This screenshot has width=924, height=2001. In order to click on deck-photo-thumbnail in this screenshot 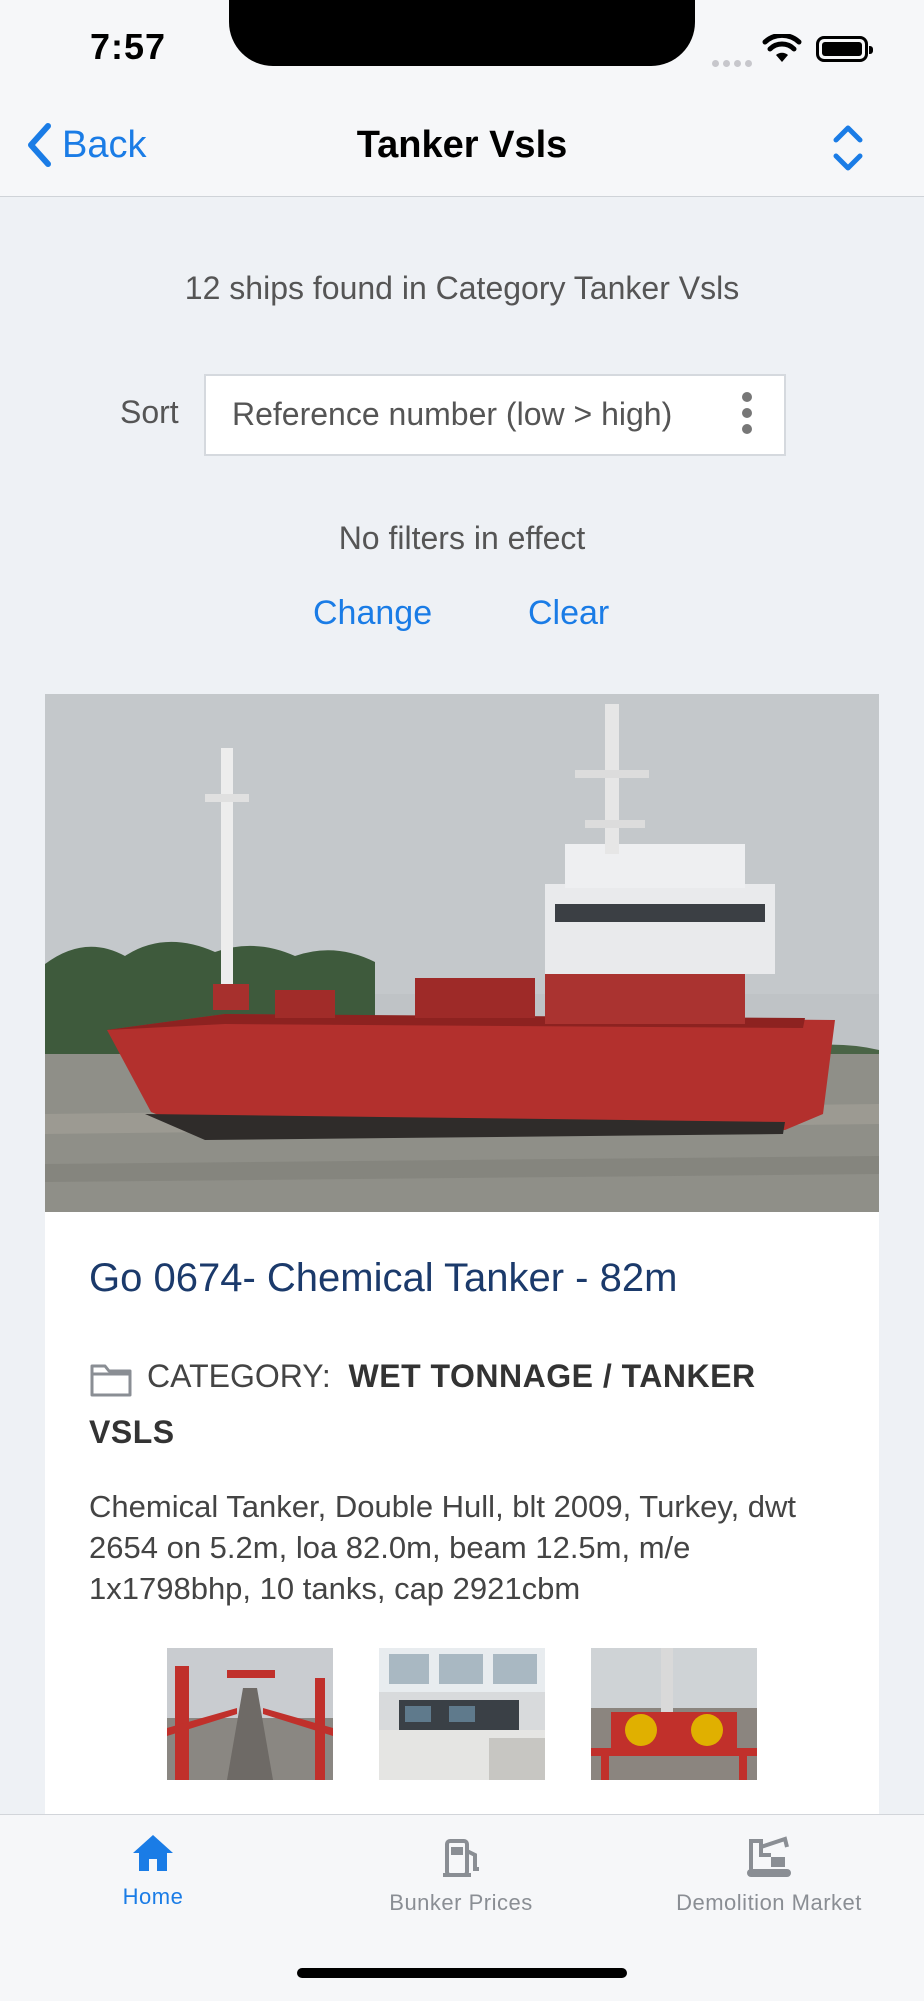, I will do `click(250, 1714)`.